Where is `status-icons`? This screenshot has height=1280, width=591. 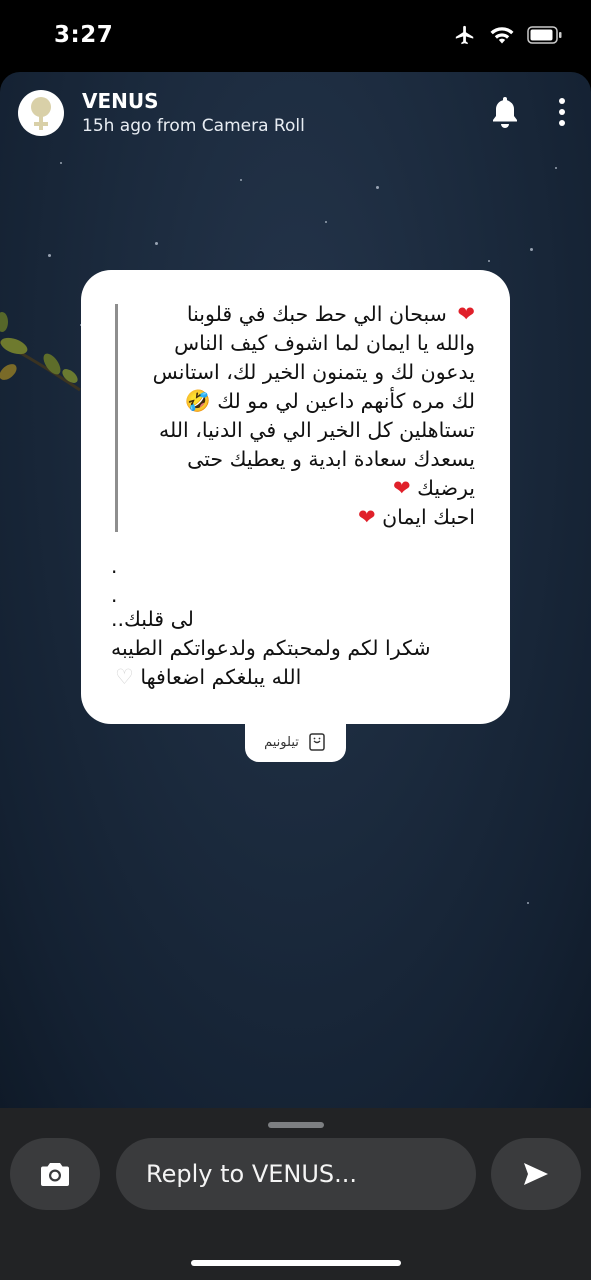 status-icons is located at coordinates (508, 35).